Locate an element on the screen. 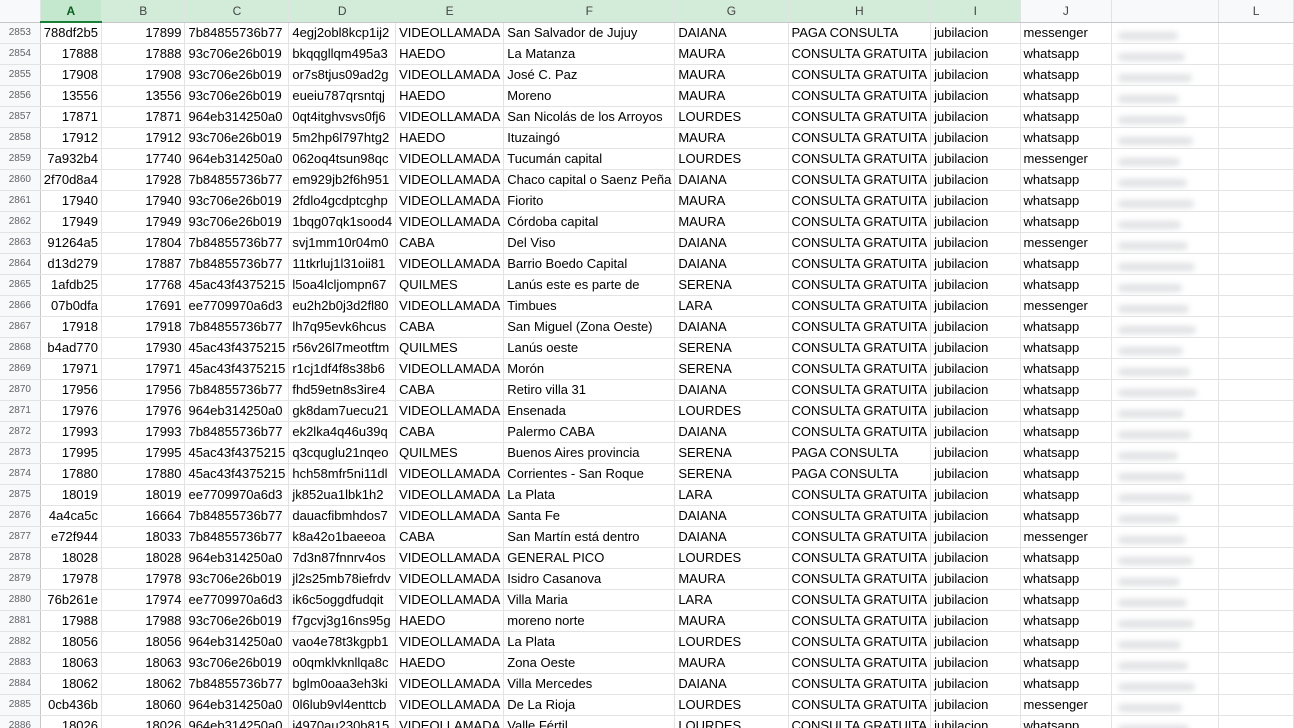  row-number: 2866 is located at coordinates (20, 306).